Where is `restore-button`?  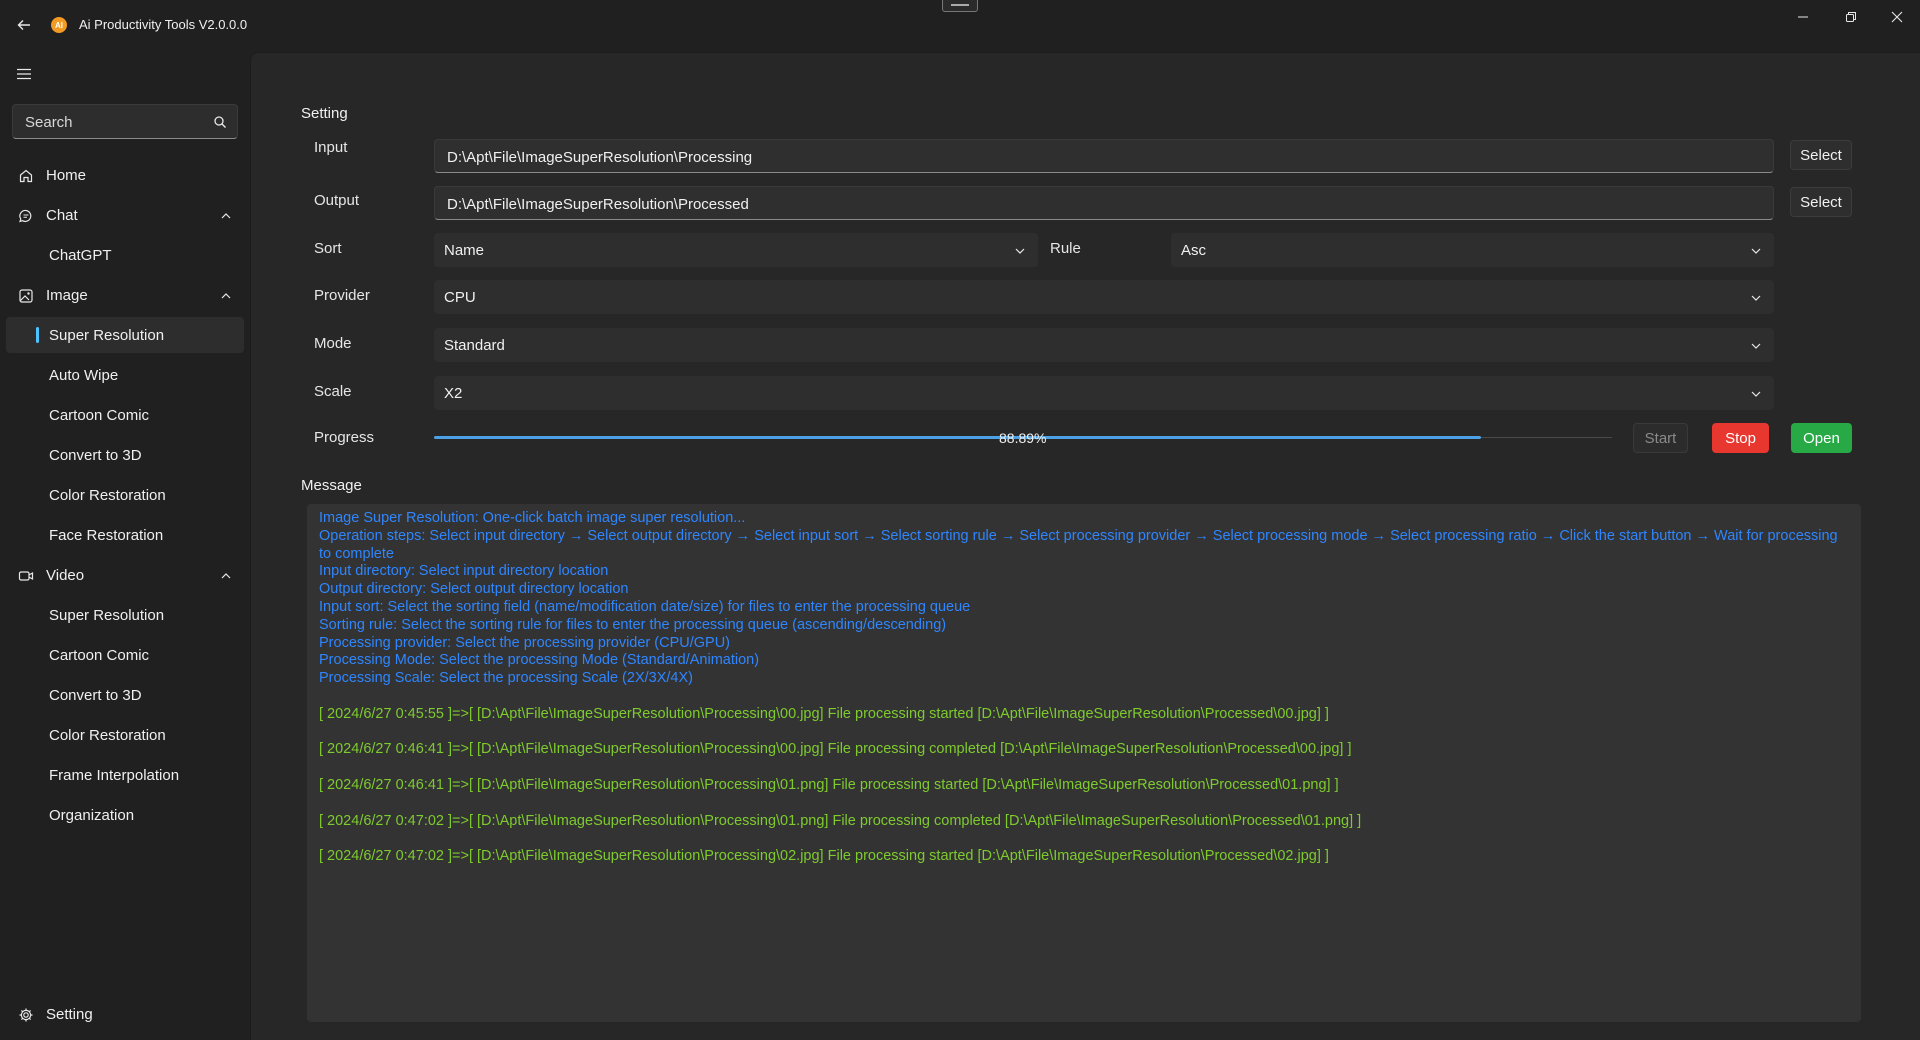
restore-button is located at coordinates (1851, 17).